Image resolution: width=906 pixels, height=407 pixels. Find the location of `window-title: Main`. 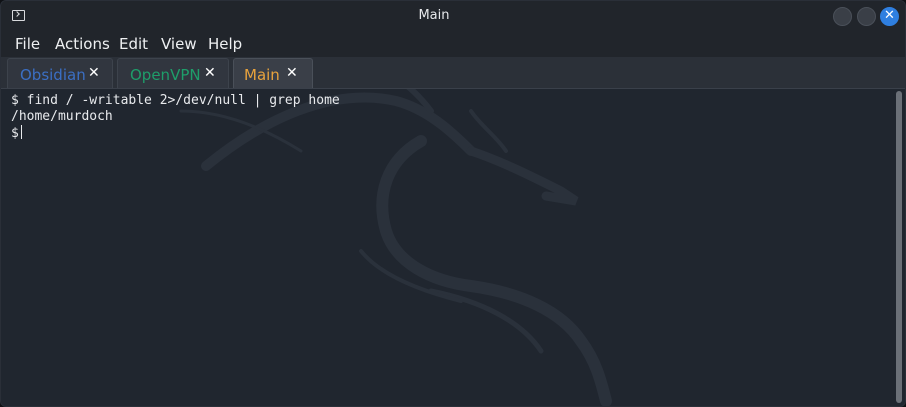

window-title: Main is located at coordinates (434, 15).